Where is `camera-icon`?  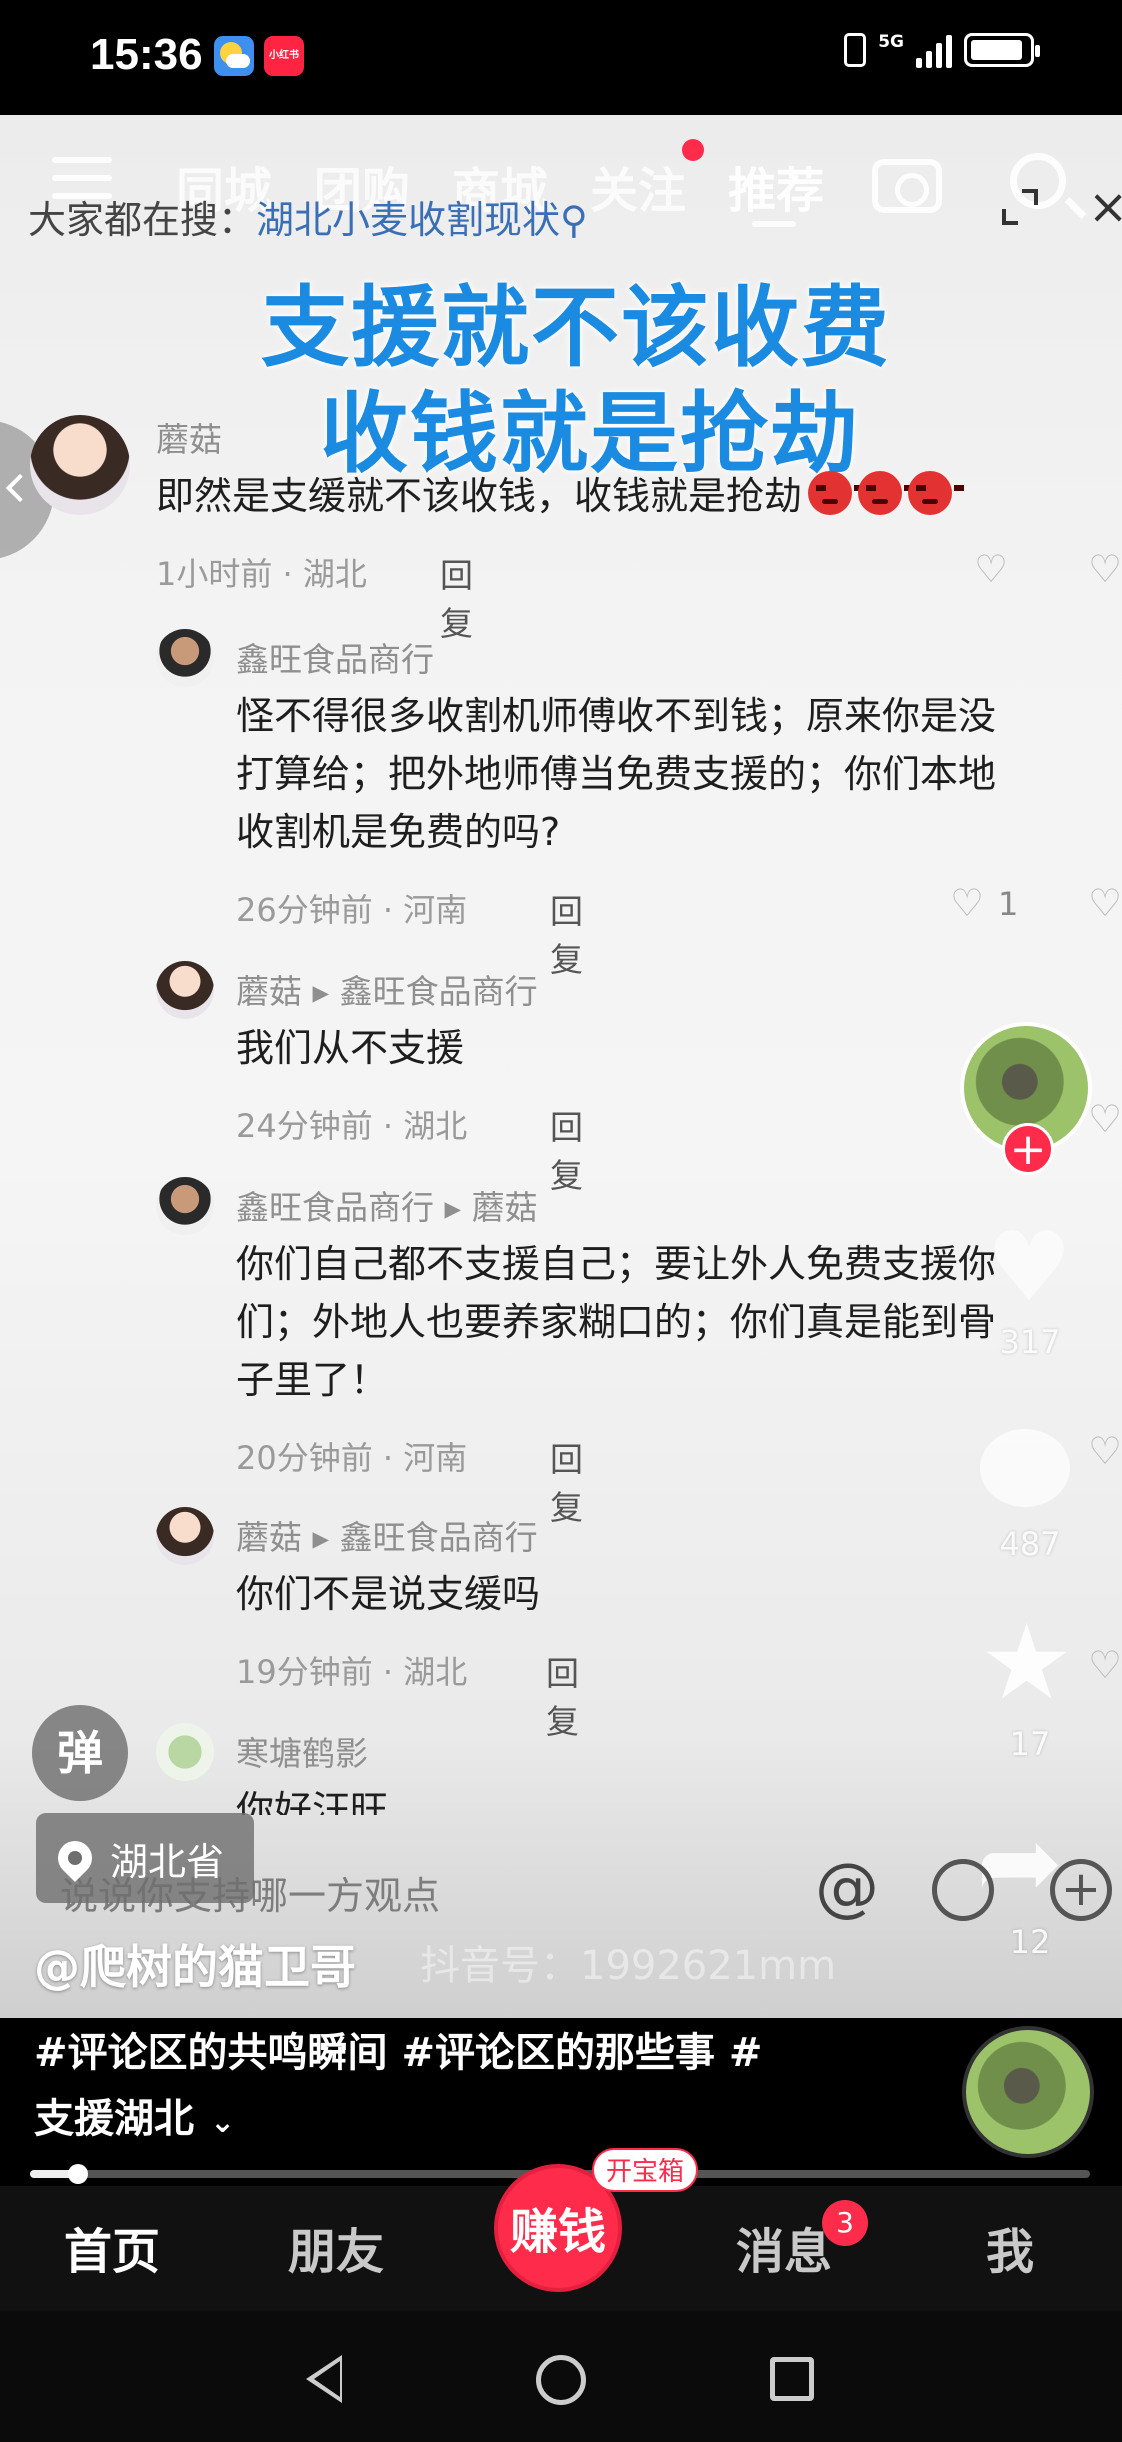
camera-icon is located at coordinates (907, 186).